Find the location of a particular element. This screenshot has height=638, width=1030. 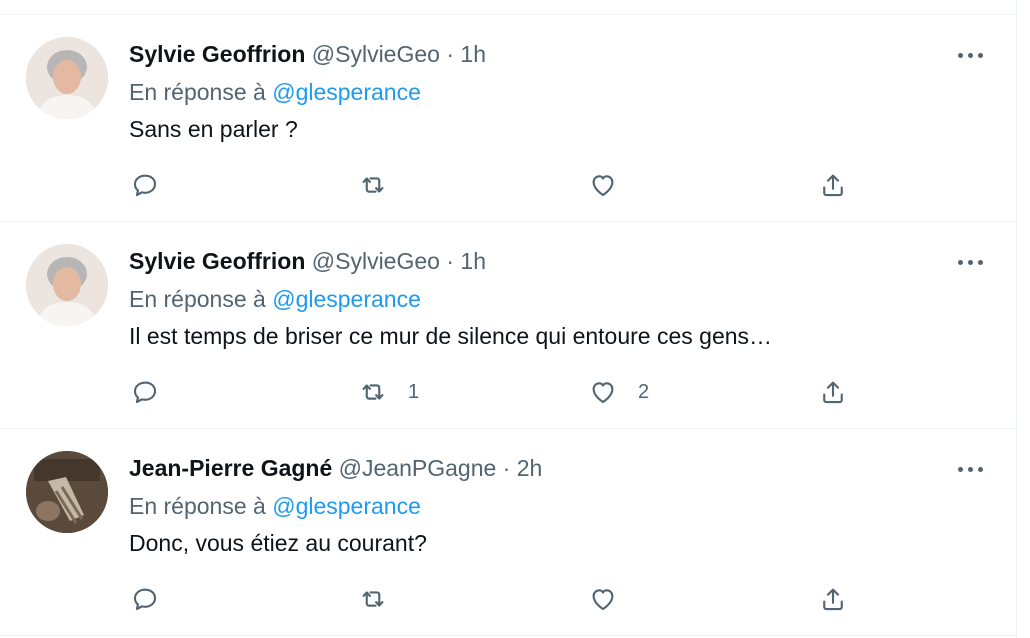

tweet-text: Sans en parler ? is located at coordinates (213, 129).